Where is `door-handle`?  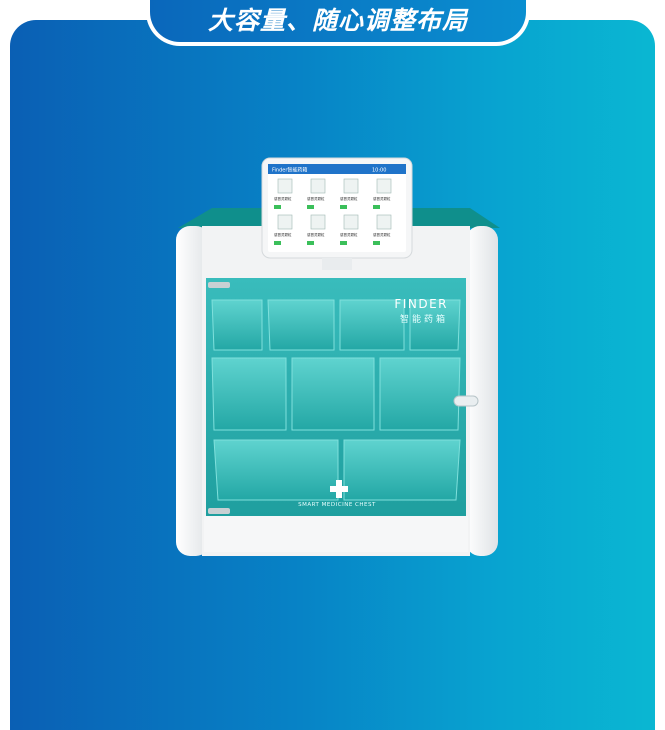 door-handle is located at coordinates (466, 401).